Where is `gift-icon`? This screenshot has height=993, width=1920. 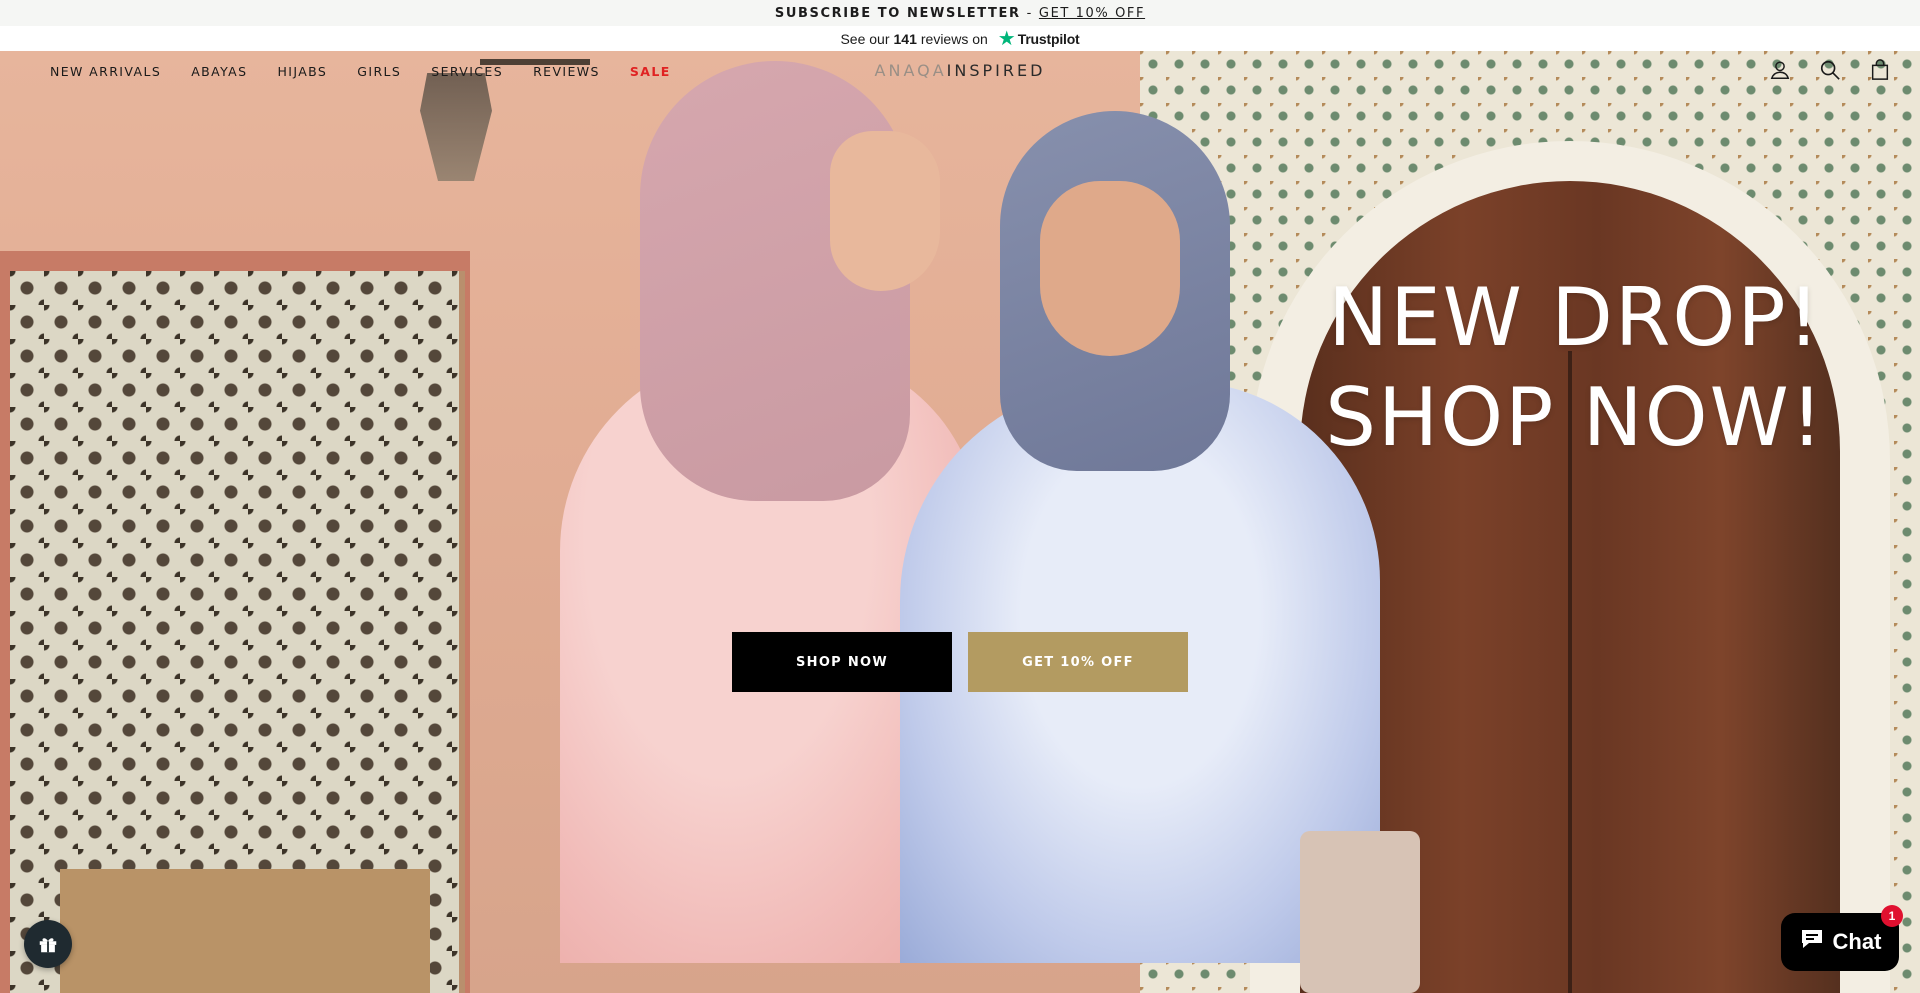 gift-icon is located at coordinates (48, 944).